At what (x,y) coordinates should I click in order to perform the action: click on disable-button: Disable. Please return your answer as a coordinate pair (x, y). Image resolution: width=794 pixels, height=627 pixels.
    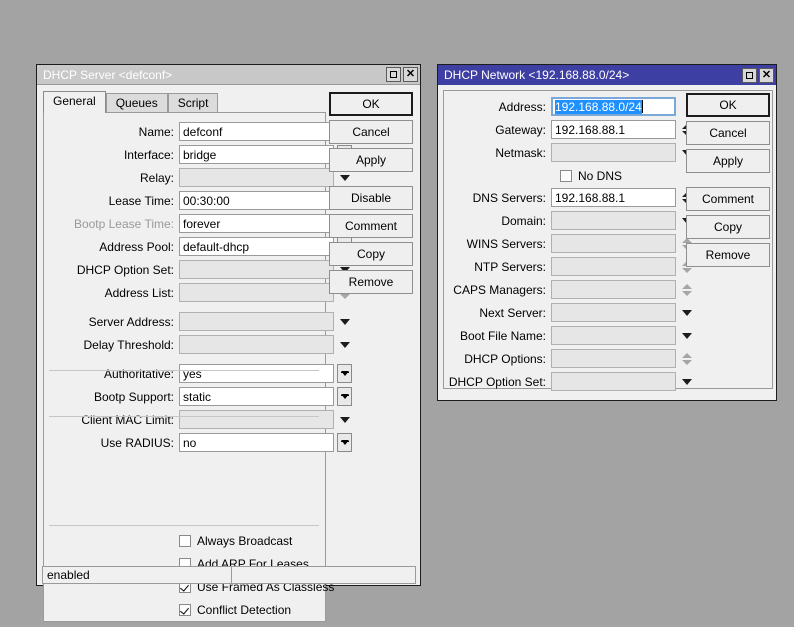
    Looking at the image, I should click on (371, 198).